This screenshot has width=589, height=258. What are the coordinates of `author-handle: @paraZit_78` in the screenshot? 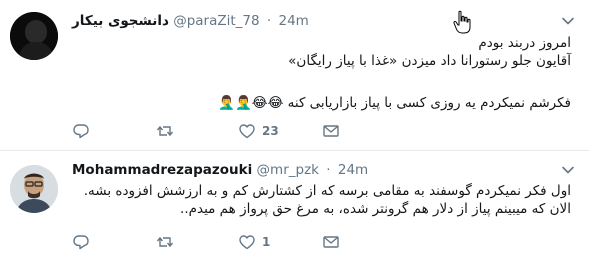 It's located at (216, 21).